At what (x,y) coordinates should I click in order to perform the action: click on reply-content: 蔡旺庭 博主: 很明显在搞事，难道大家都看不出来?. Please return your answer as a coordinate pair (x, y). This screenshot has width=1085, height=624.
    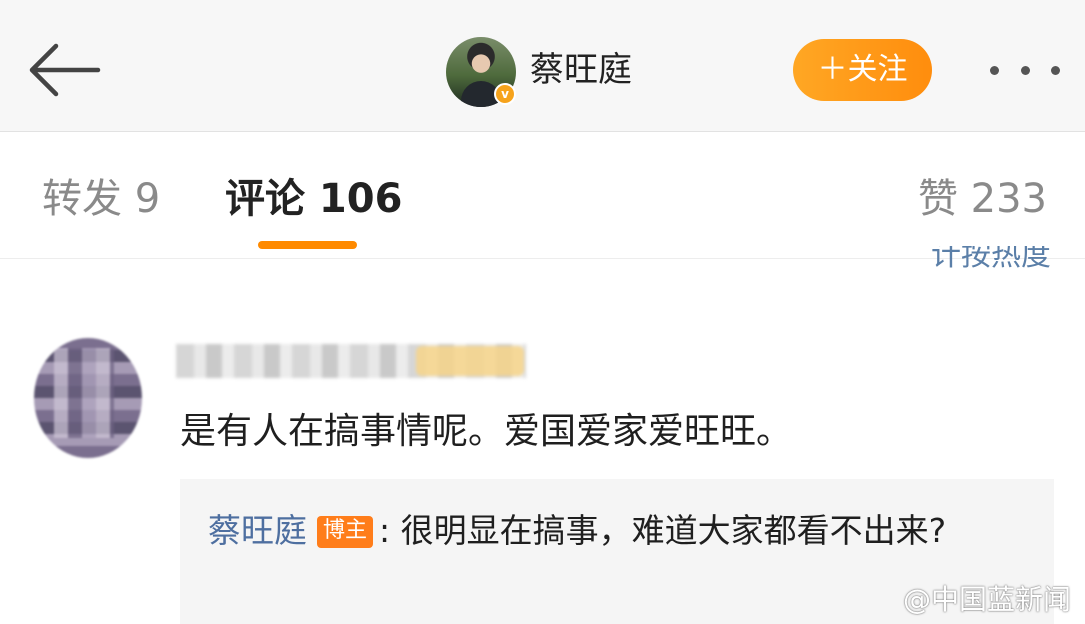
    Looking at the image, I should click on (603, 531).